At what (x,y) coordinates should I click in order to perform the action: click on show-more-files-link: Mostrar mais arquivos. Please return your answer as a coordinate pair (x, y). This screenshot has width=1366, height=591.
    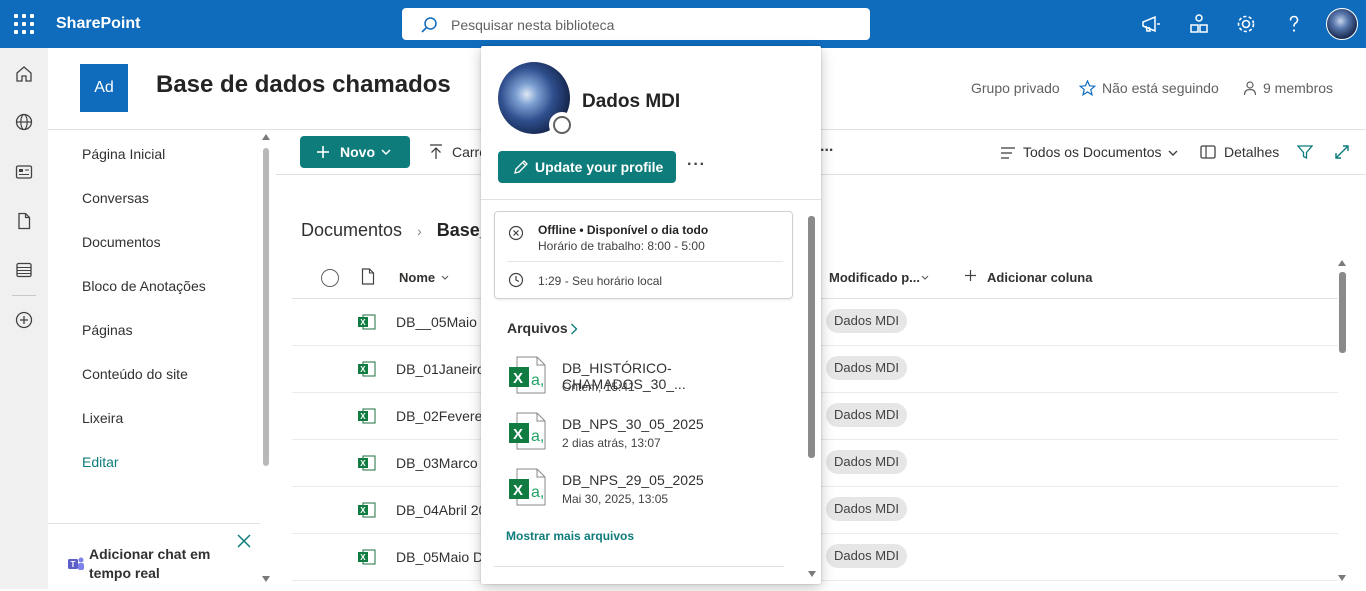
    Looking at the image, I should click on (570, 536).